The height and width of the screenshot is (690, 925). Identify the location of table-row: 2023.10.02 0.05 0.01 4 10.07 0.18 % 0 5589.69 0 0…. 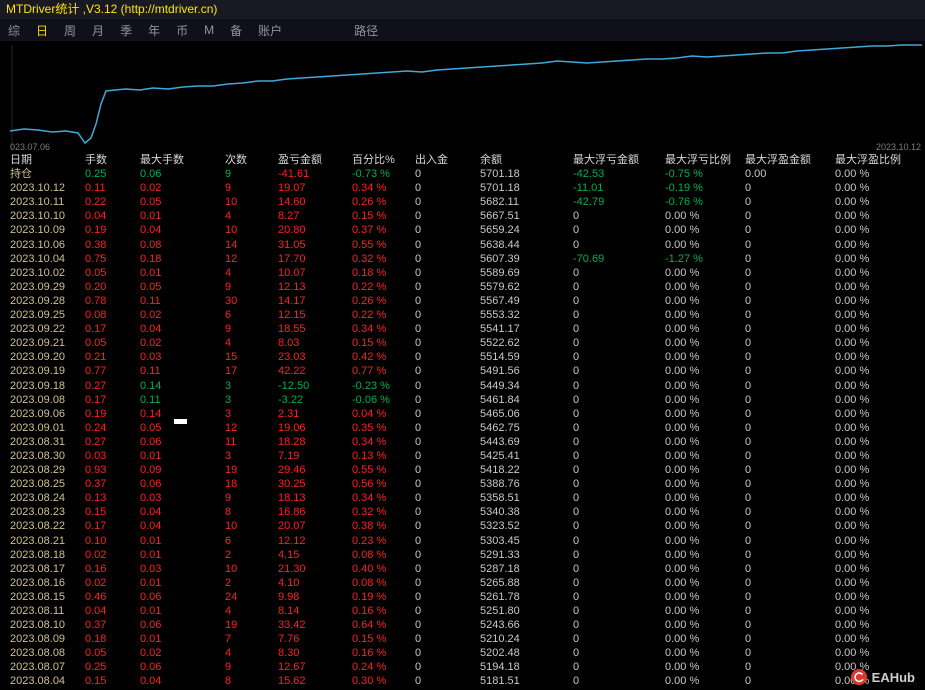
(462, 273).